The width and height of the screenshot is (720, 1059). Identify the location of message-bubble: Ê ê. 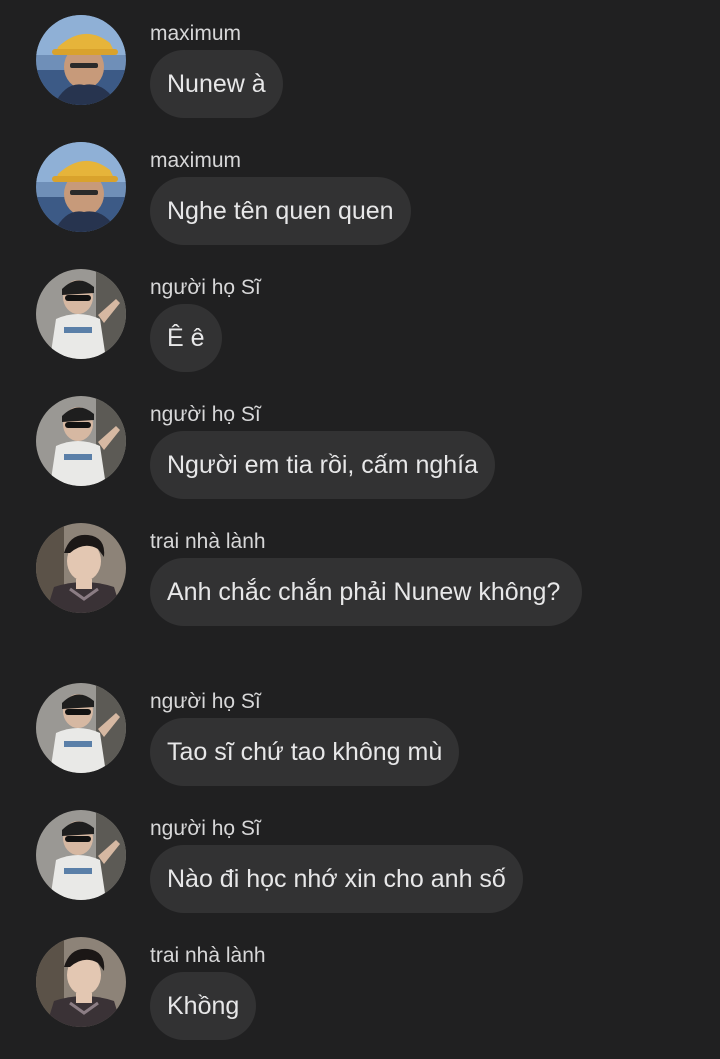
(186, 338).